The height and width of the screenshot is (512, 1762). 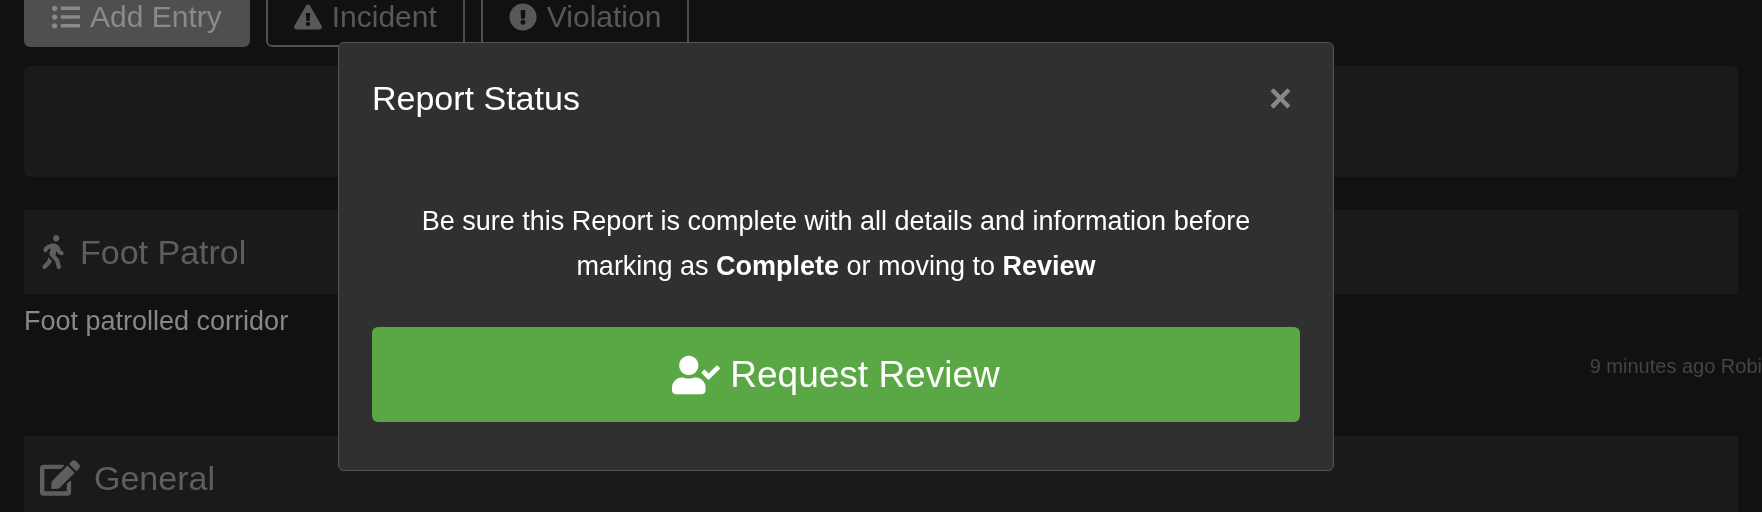 What do you see at coordinates (154, 478) in the screenshot?
I see `entry-title: General` at bounding box center [154, 478].